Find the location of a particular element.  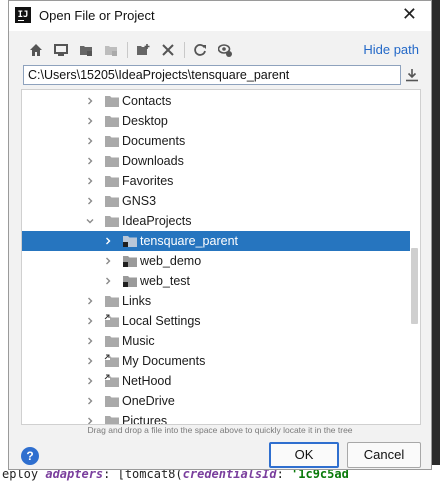

tree-row: Local Settings is located at coordinates (216, 321).